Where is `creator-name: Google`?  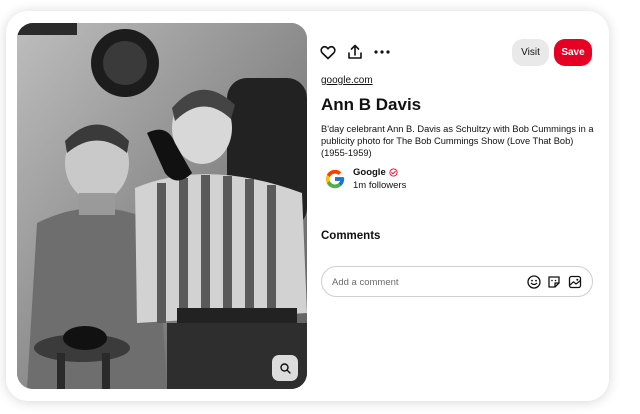
creator-name: Google is located at coordinates (369, 172).